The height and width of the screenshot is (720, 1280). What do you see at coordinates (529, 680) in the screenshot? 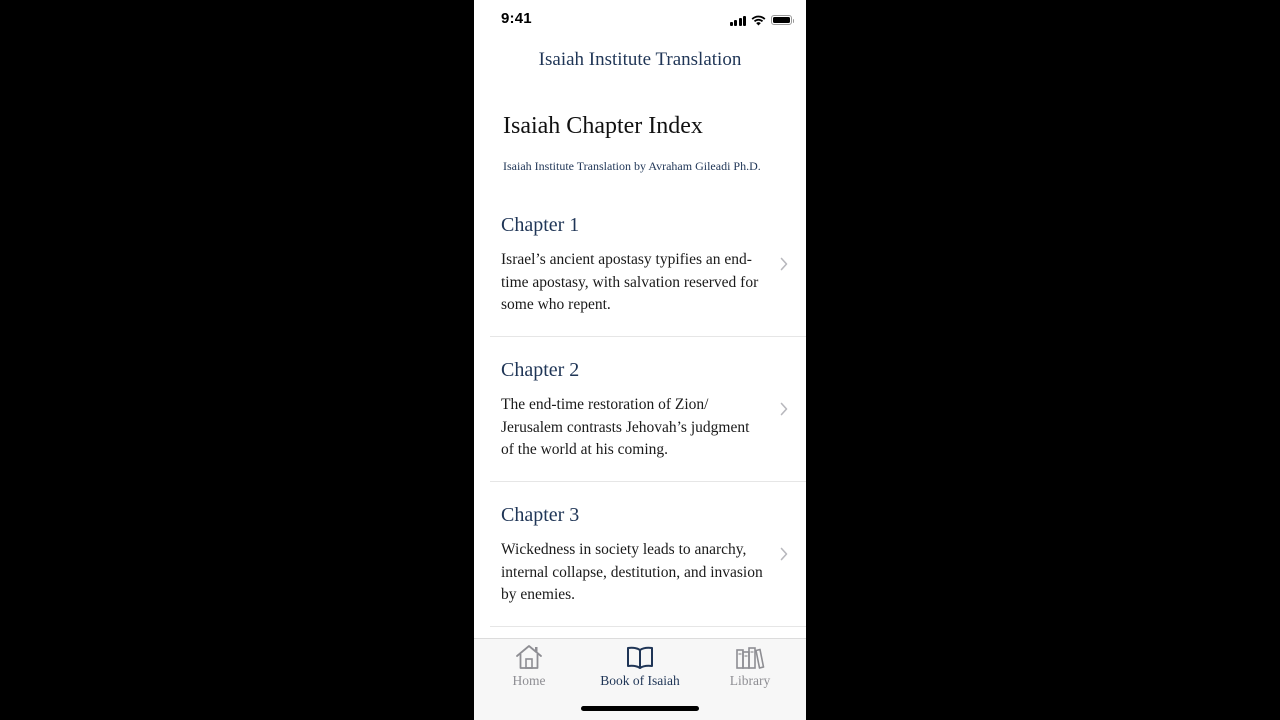
I see `tab-label: Home` at bounding box center [529, 680].